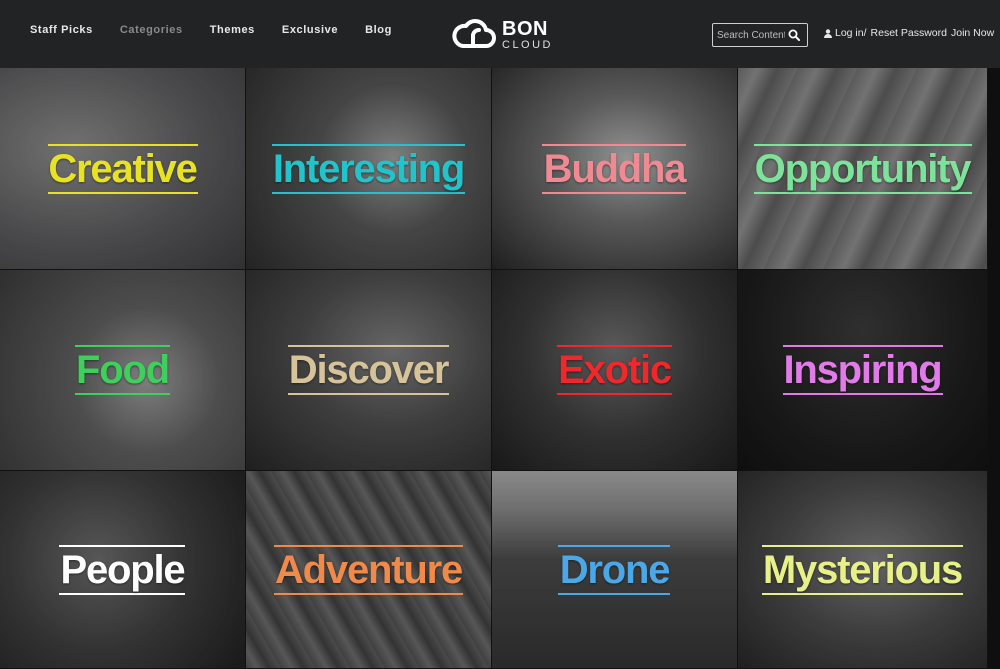 The height and width of the screenshot is (669, 1000). Describe the element at coordinates (474, 34) in the screenshot. I see `cloud-logo-icon` at that location.